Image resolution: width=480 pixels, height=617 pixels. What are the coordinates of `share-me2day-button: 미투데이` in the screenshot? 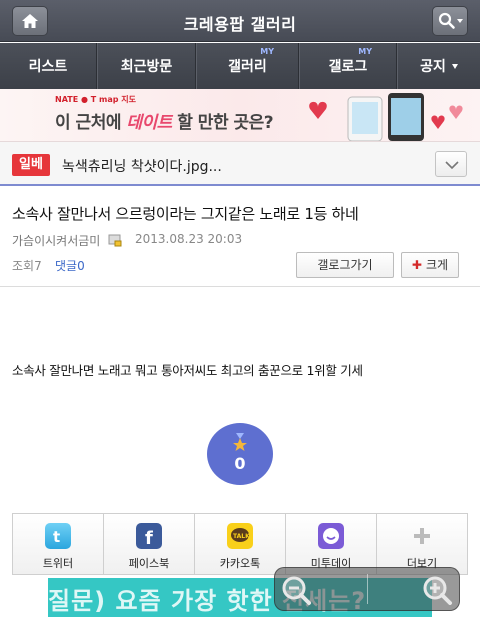 It's located at (331, 544).